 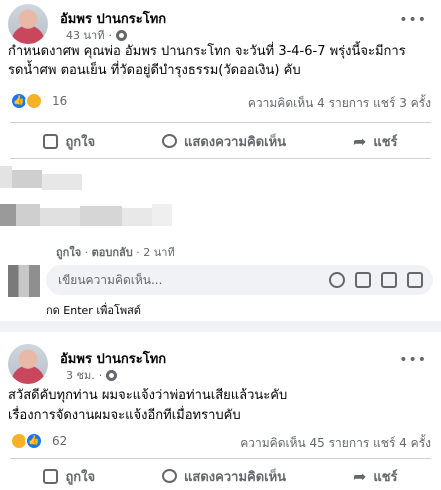 What do you see at coordinates (363, 280) in the screenshot?
I see `camera-icon` at bounding box center [363, 280].